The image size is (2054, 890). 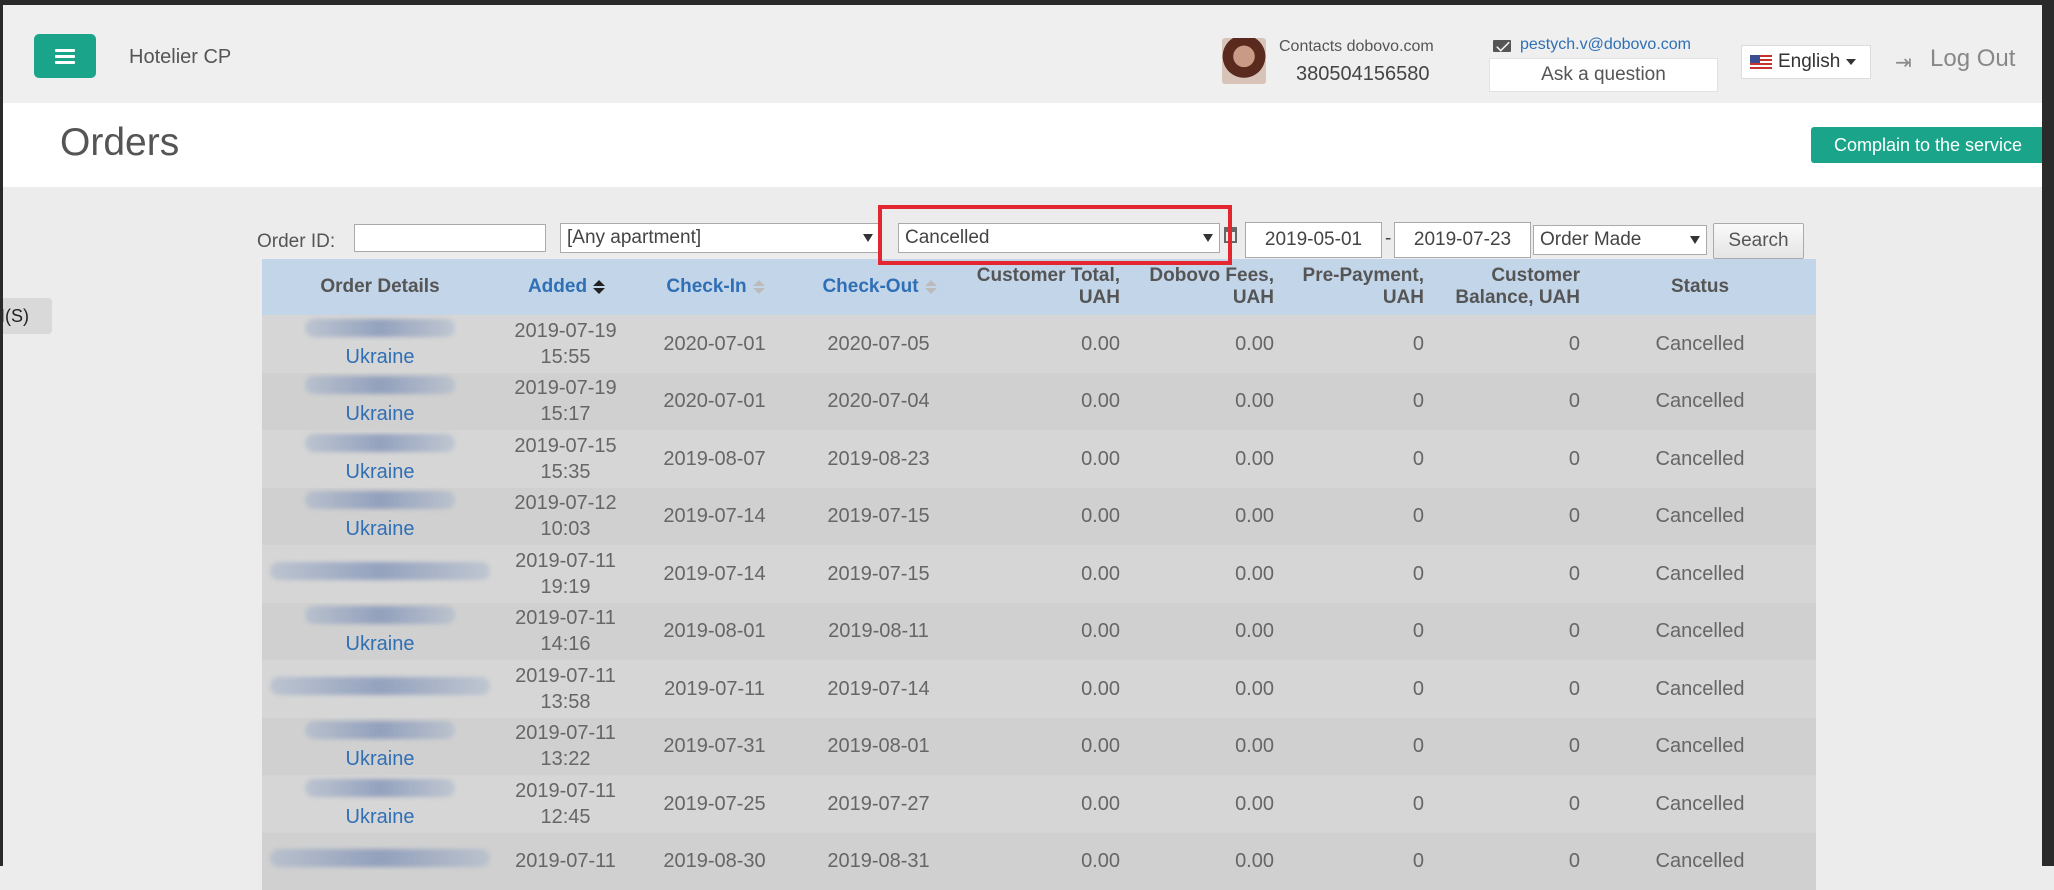 What do you see at coordinates (565, 517) in the screenshot?
I see `added-cell: 2019-07-1210:03` at bounding box center [565, 517].